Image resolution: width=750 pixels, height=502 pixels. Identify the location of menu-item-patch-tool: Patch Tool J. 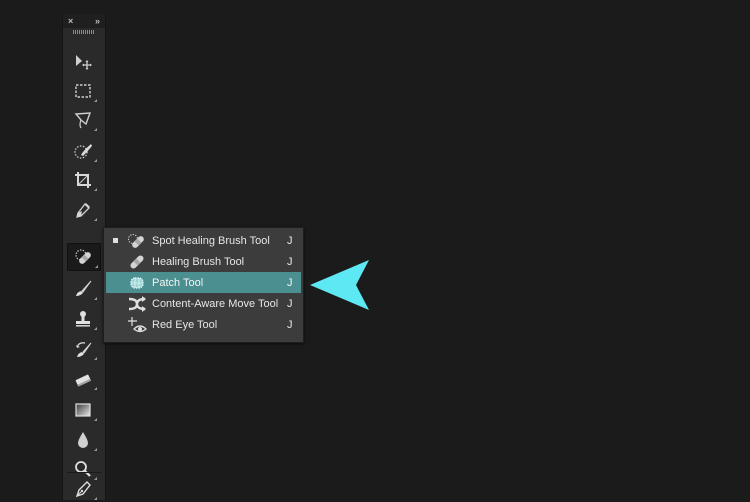
(203, 282).